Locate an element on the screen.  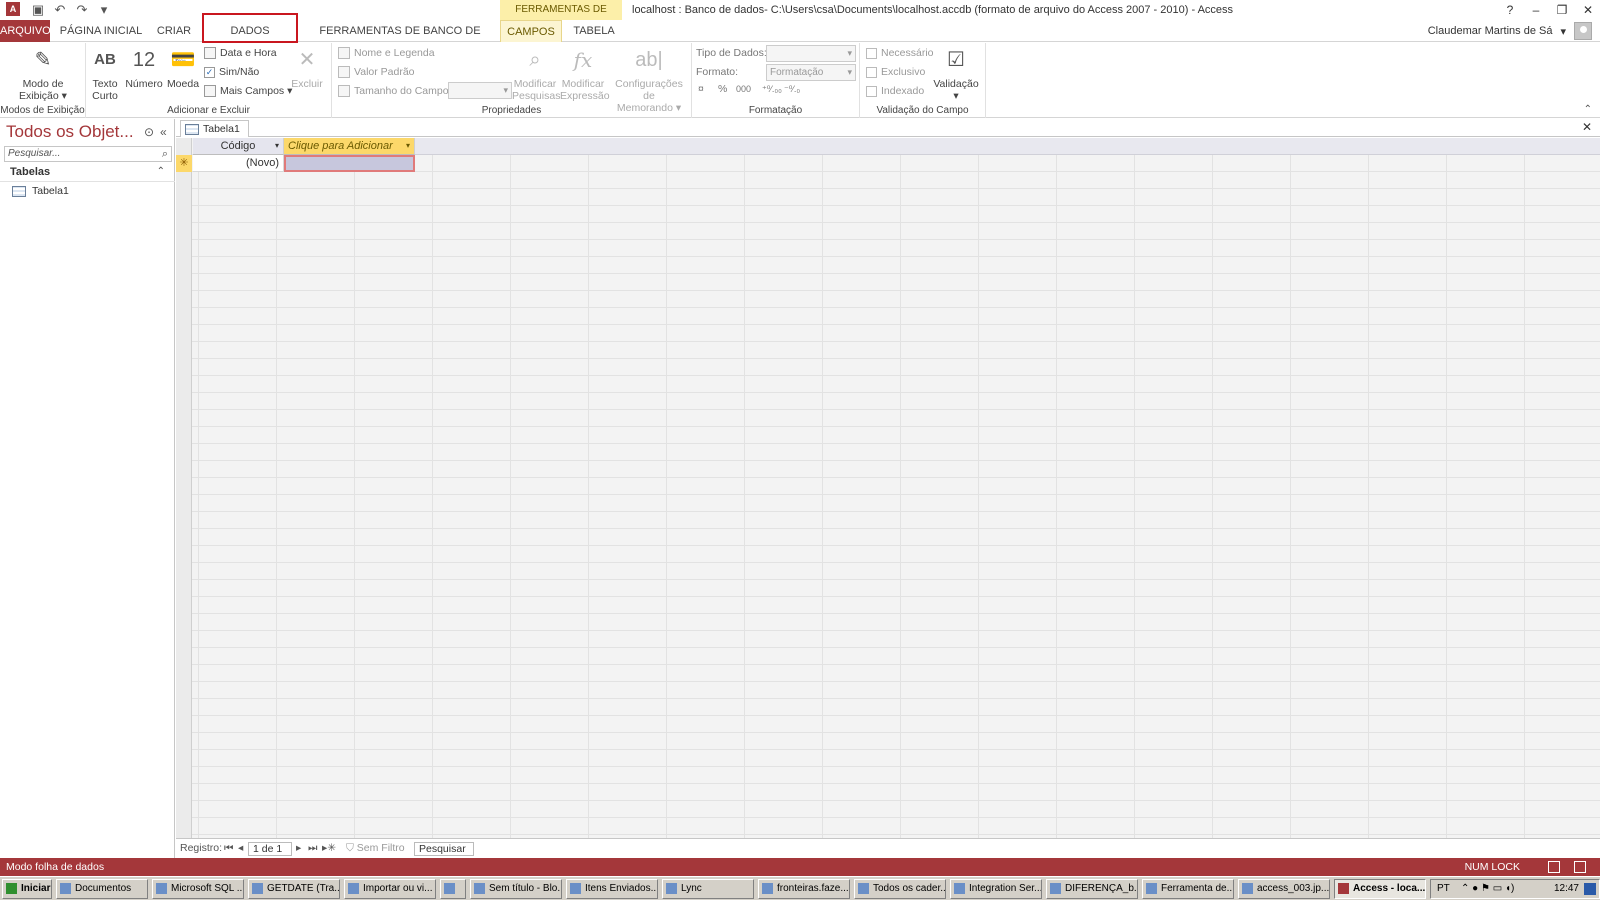
delete-field-button: ✕ Excluir is located at coordinates (307, 67).